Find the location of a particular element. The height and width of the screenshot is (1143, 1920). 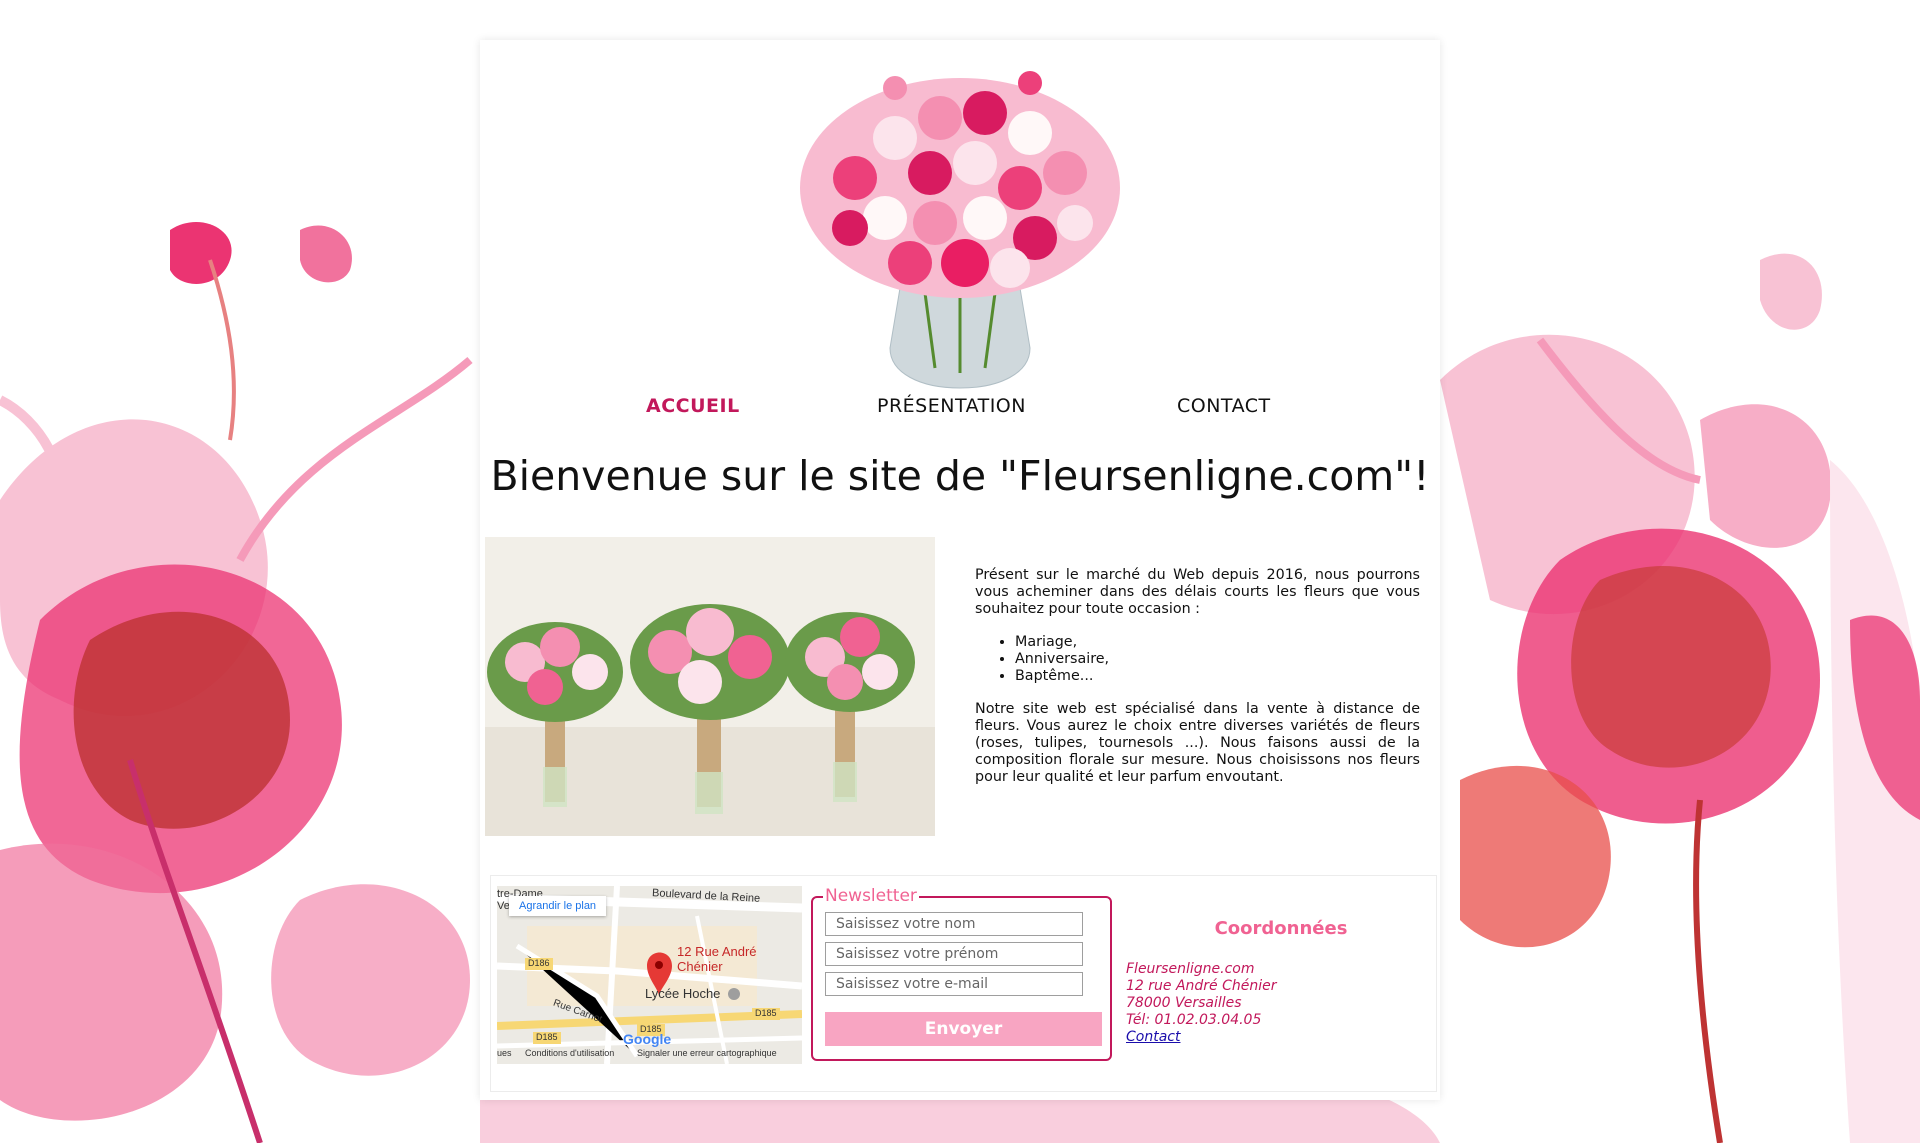

map-edge-label: ues is located at coordinates (504, 1053).